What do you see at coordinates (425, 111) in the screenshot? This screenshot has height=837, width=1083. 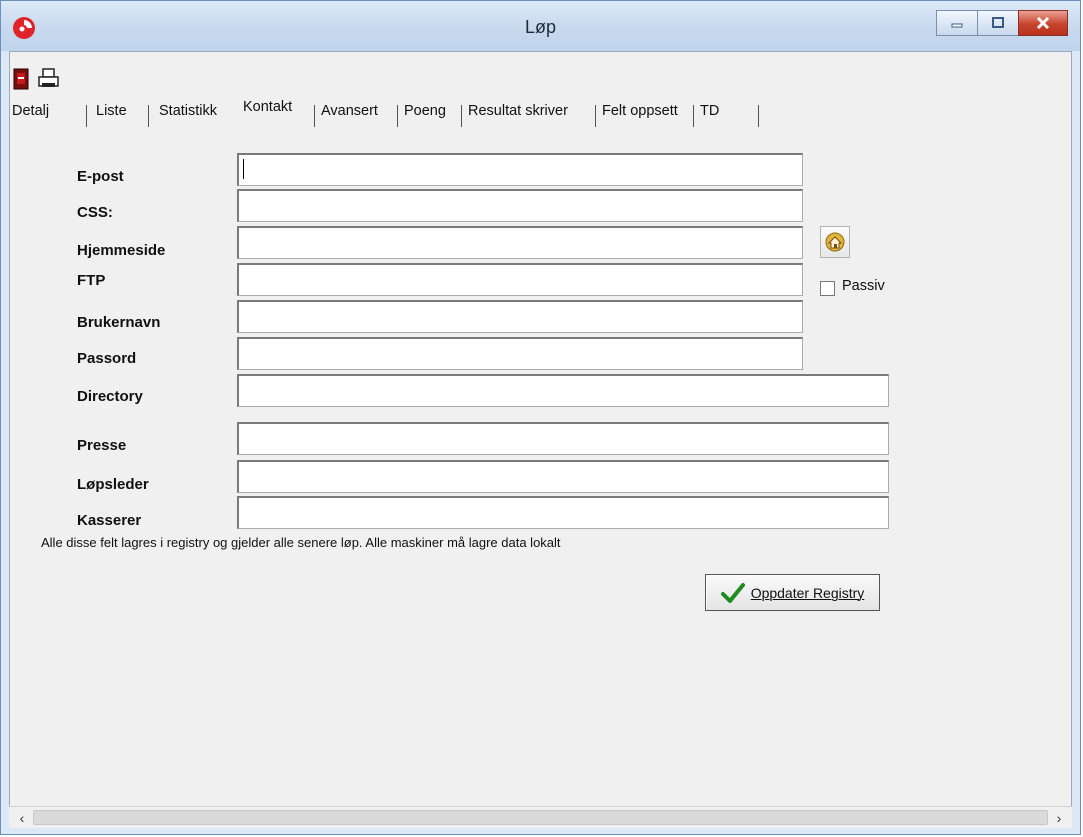 I see `tab-poeng: Poeng` at bounding box center [425, 111].